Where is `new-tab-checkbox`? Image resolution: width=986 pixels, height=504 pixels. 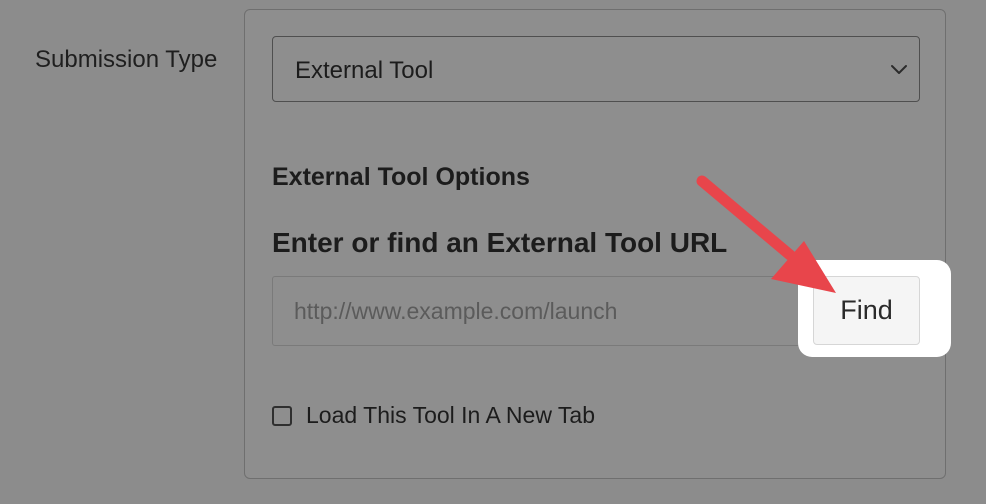
new-tab-checkbox is located at coordinates (282, 415).